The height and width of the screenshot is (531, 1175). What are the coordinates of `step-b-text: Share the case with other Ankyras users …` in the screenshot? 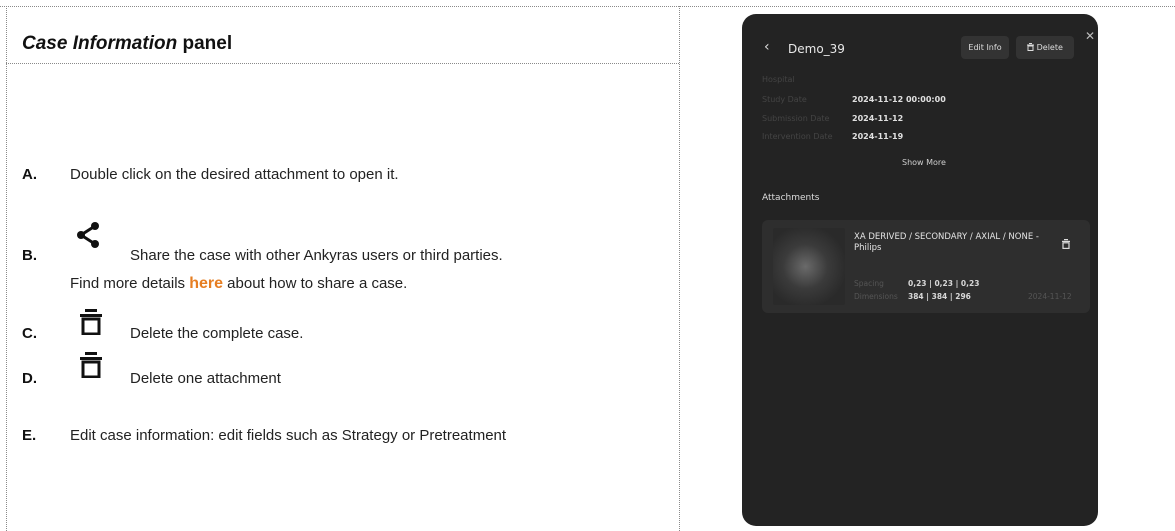 It's located at (316, 255).